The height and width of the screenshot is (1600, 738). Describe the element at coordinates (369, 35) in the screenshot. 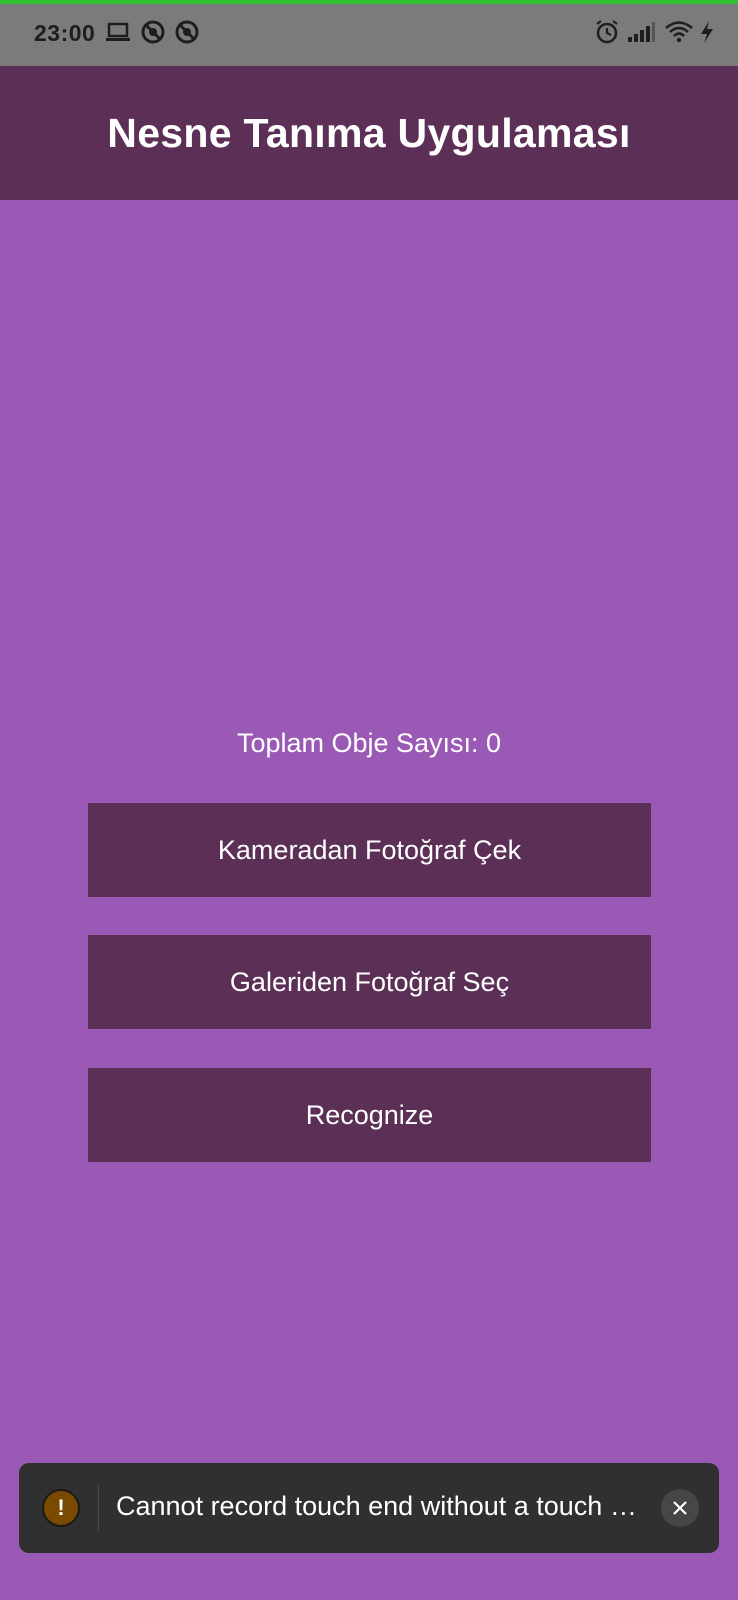

I see `status-bar: 23:00` at that location.